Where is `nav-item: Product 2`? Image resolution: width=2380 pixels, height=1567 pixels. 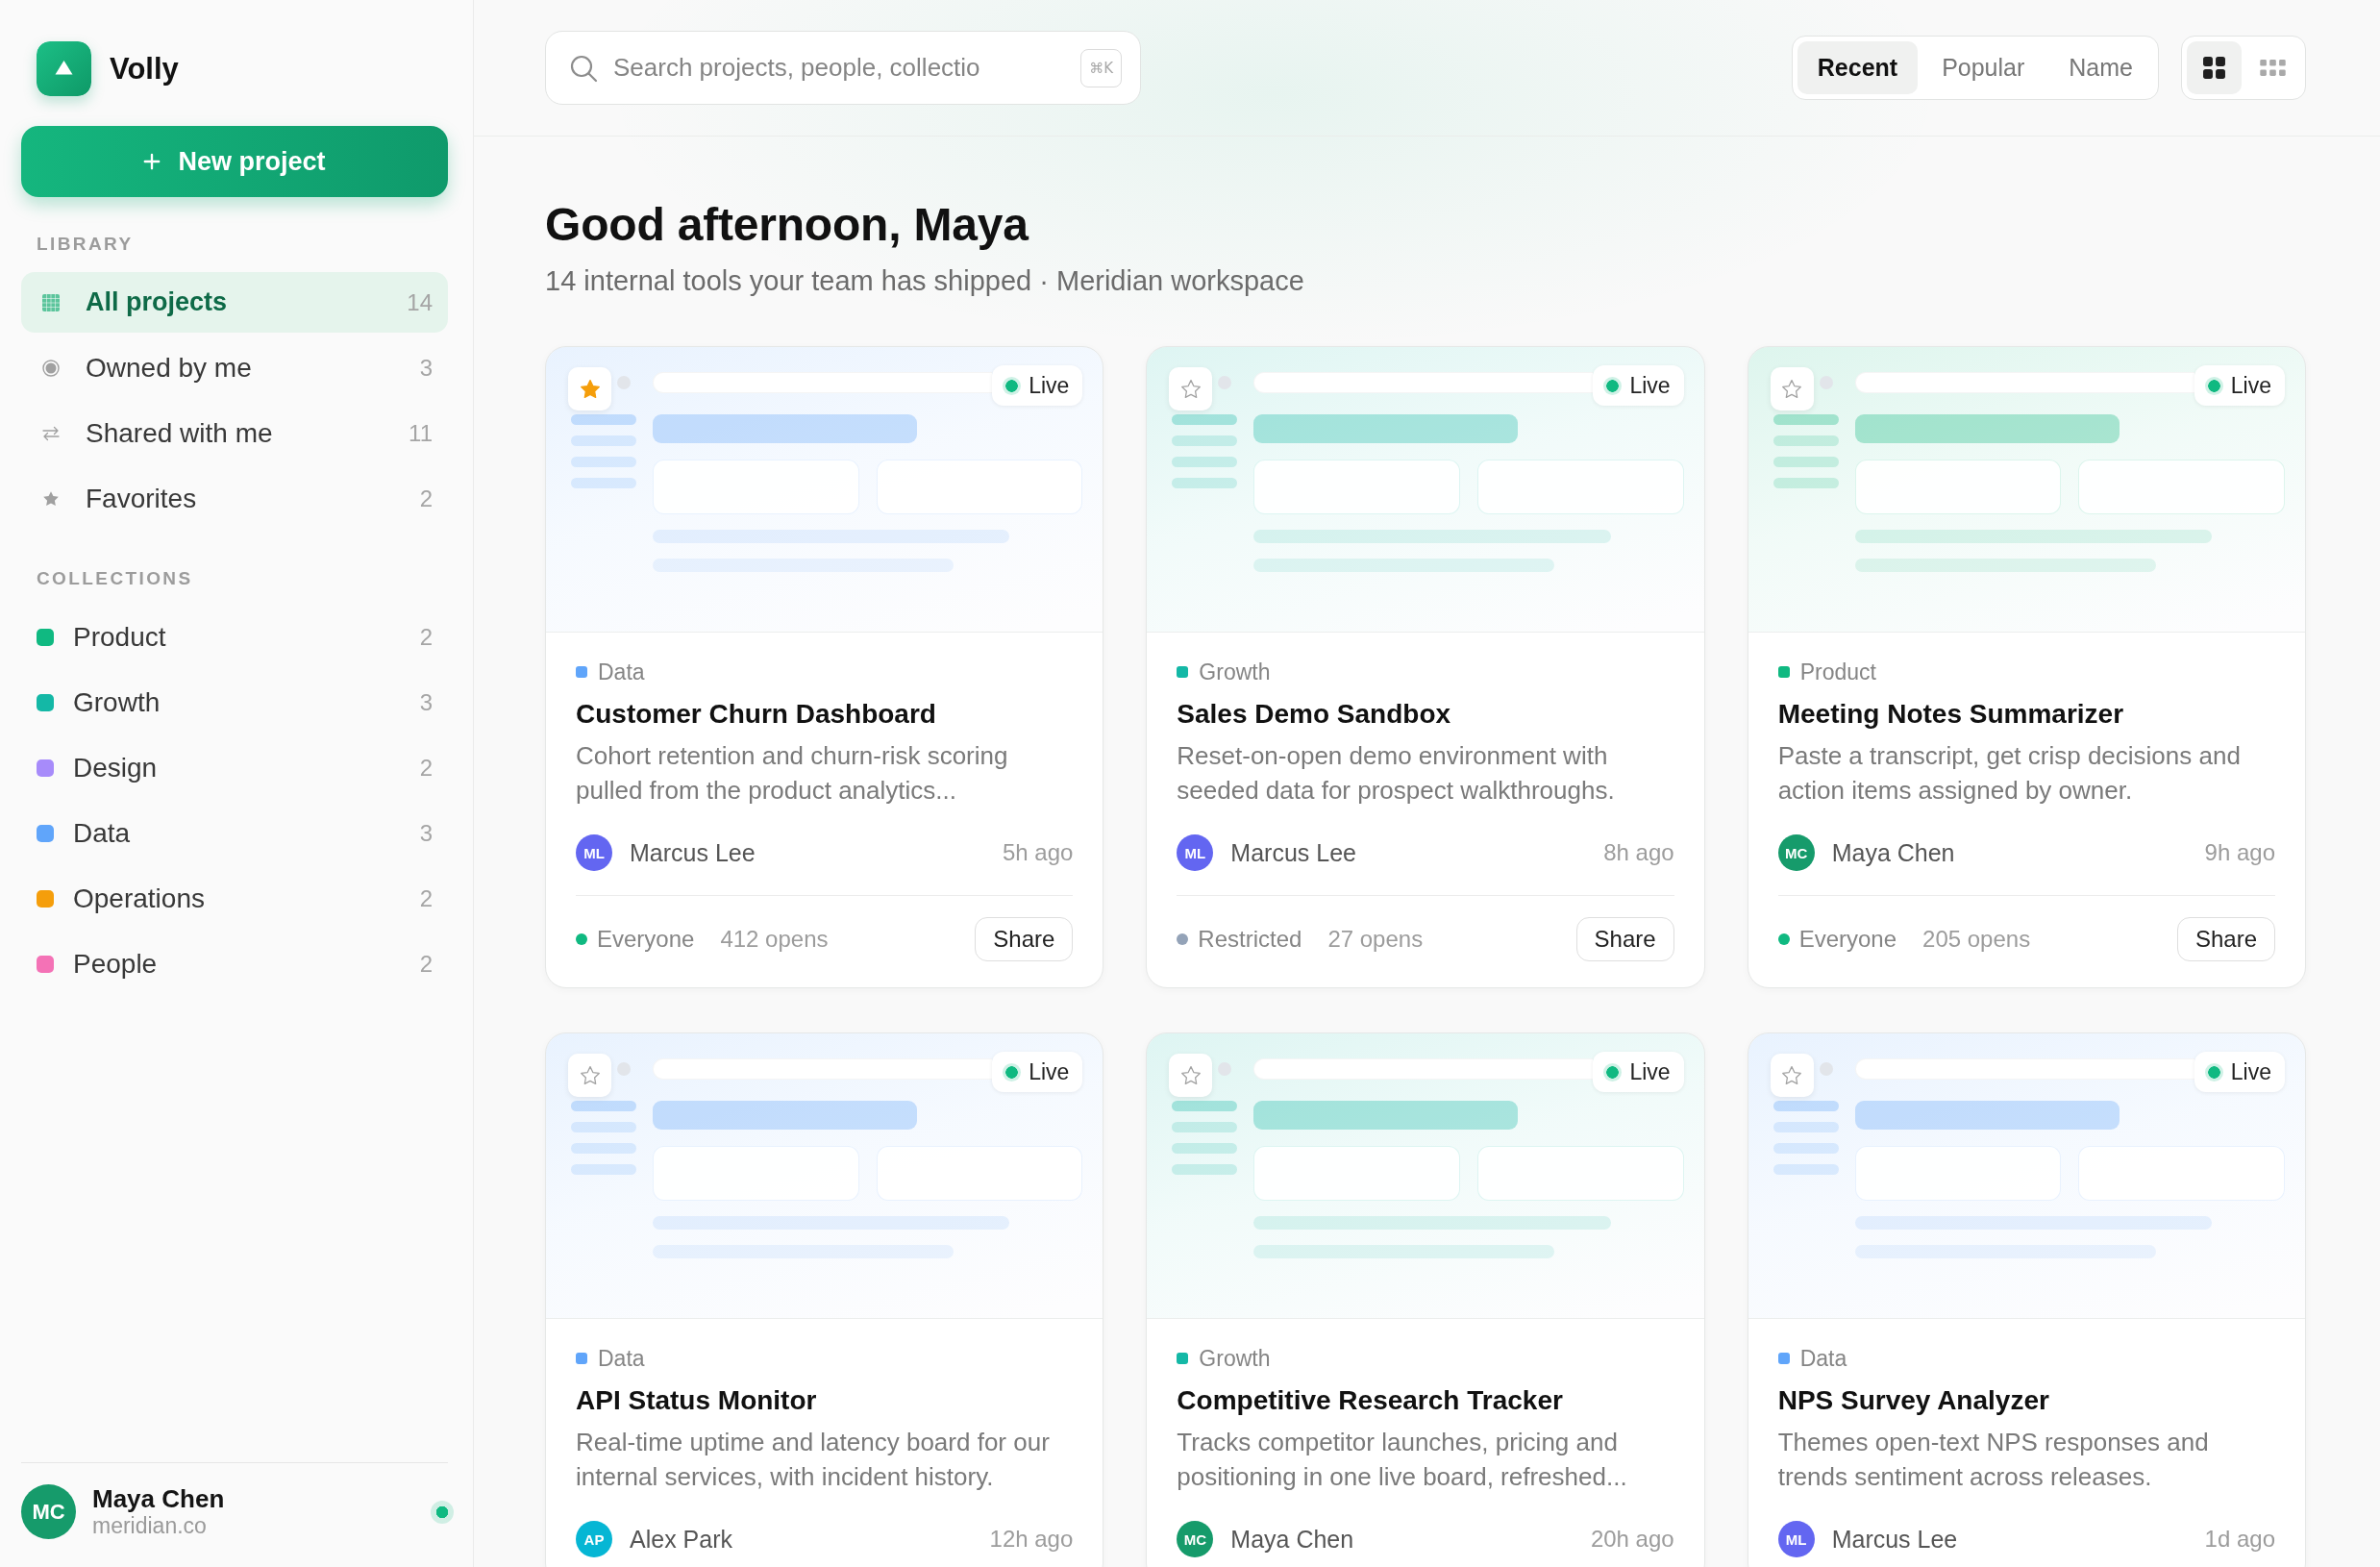 nav-item: Product 2 is located at coordinates (234, 637).